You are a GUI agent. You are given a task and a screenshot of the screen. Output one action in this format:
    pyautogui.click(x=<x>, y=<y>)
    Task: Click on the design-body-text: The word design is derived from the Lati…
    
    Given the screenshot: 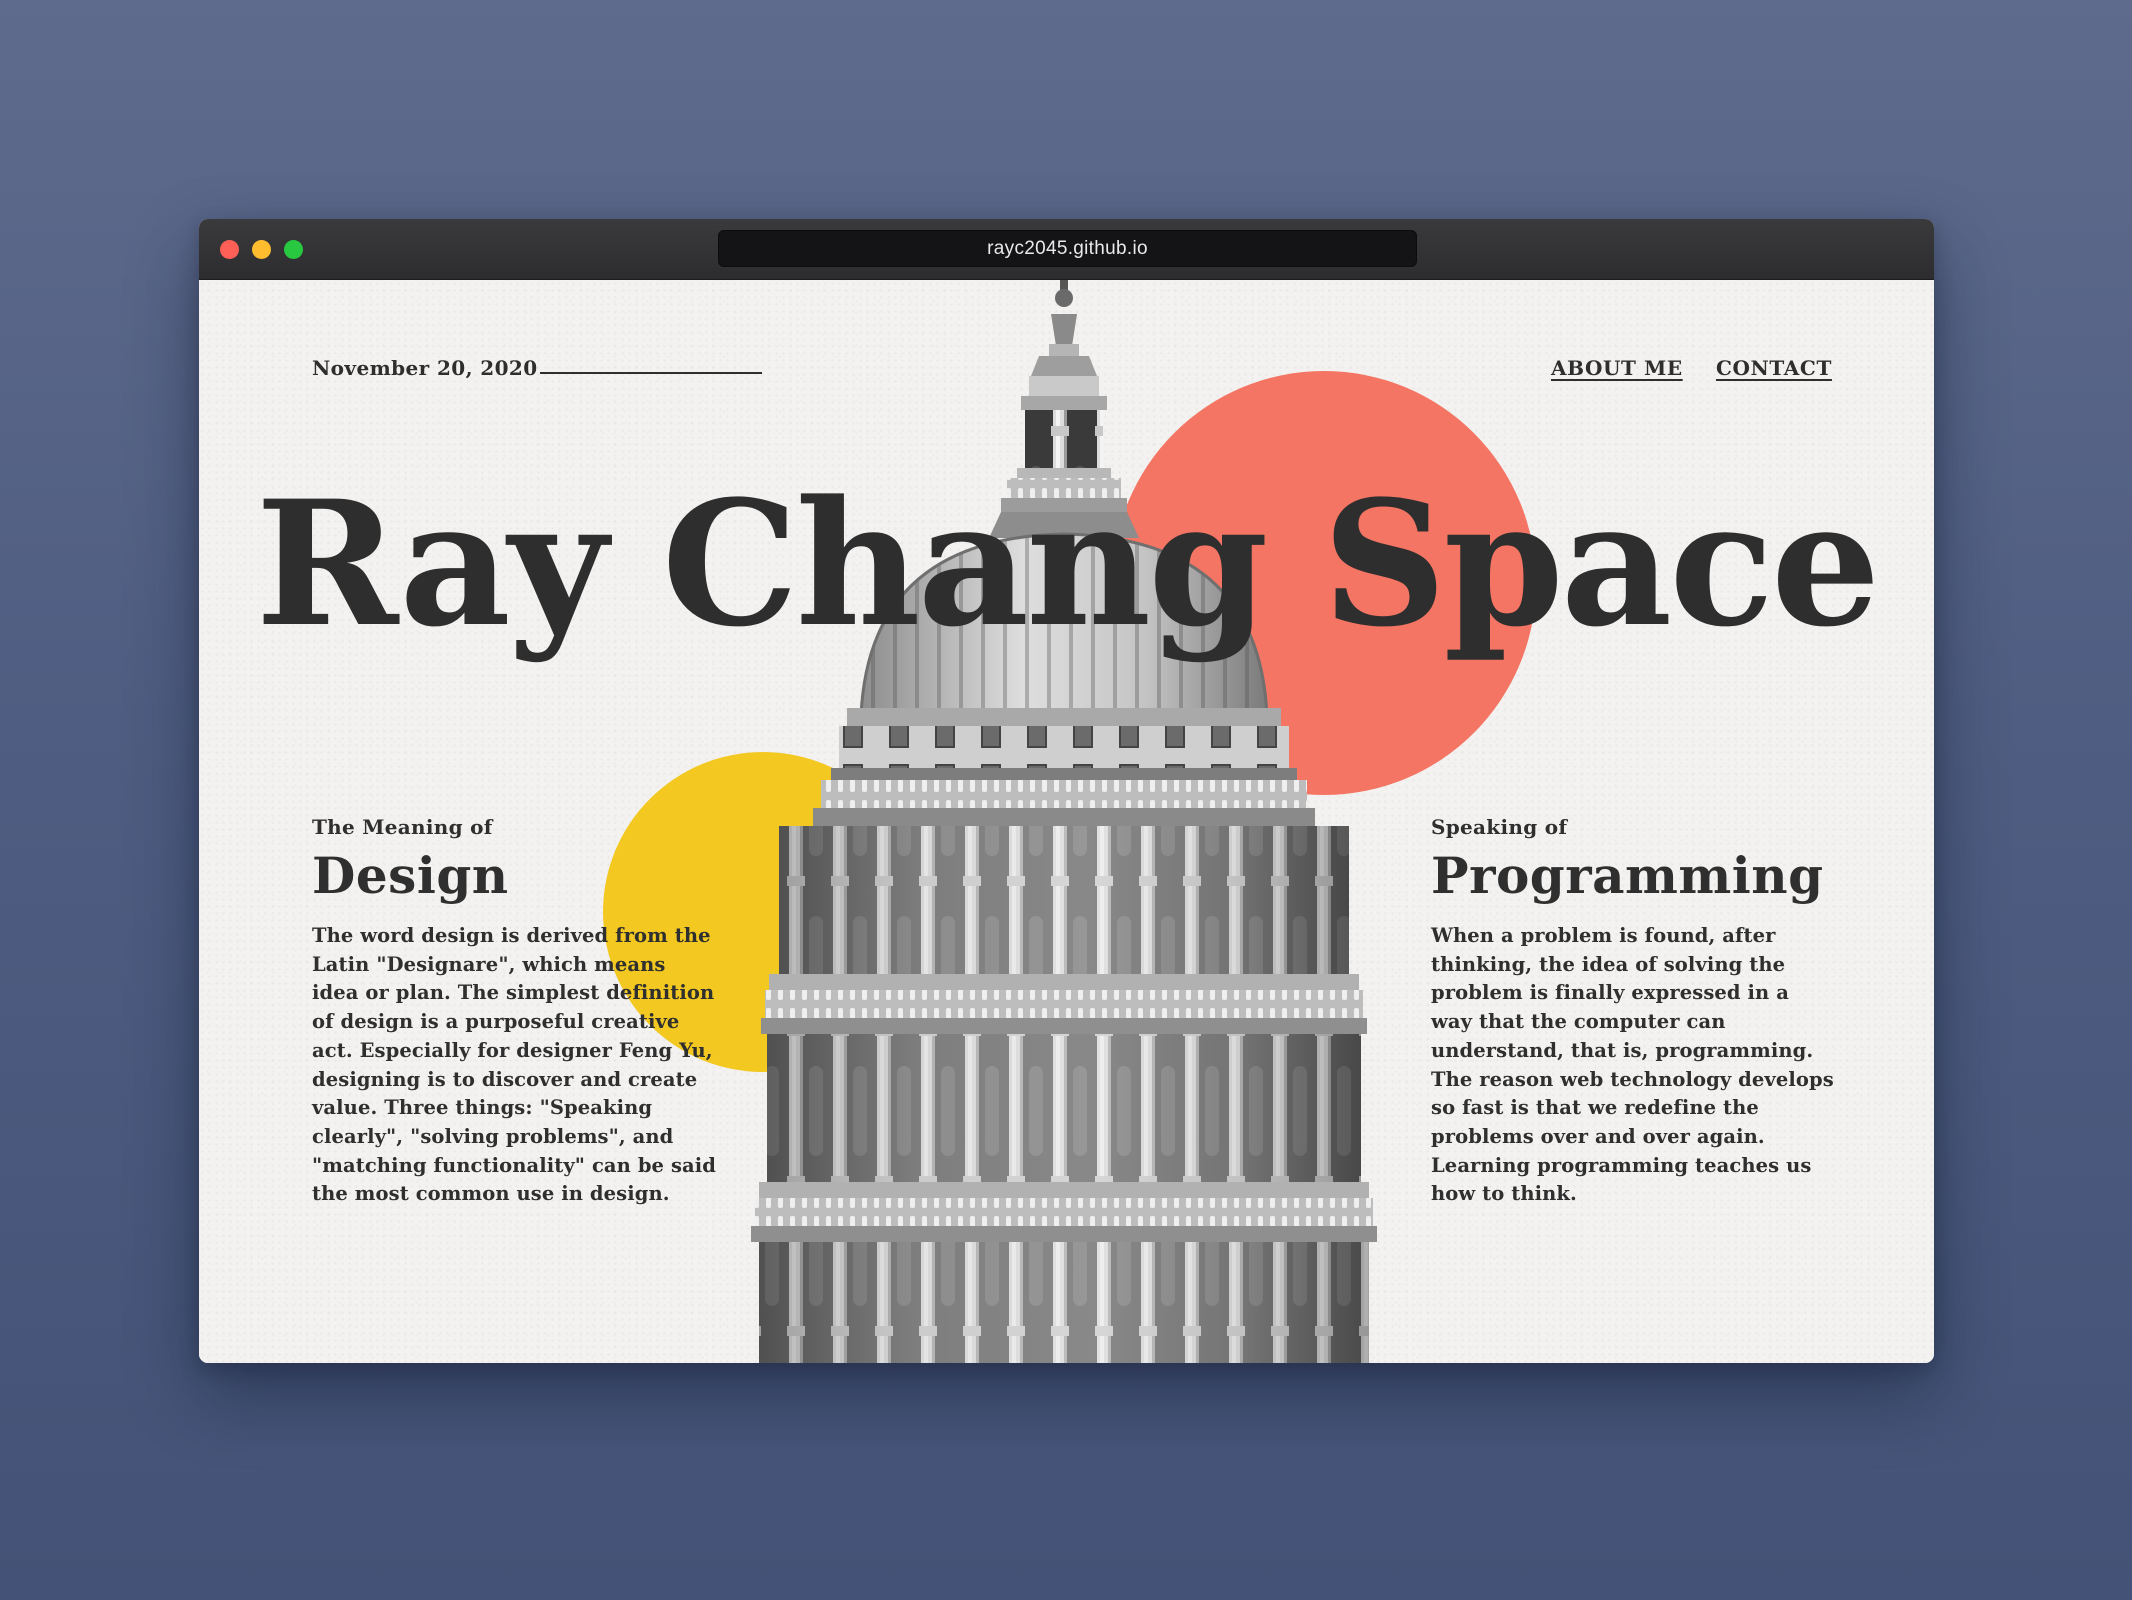 What is the action you would take?
    pyautogui.click(x=514, y=1065)
    